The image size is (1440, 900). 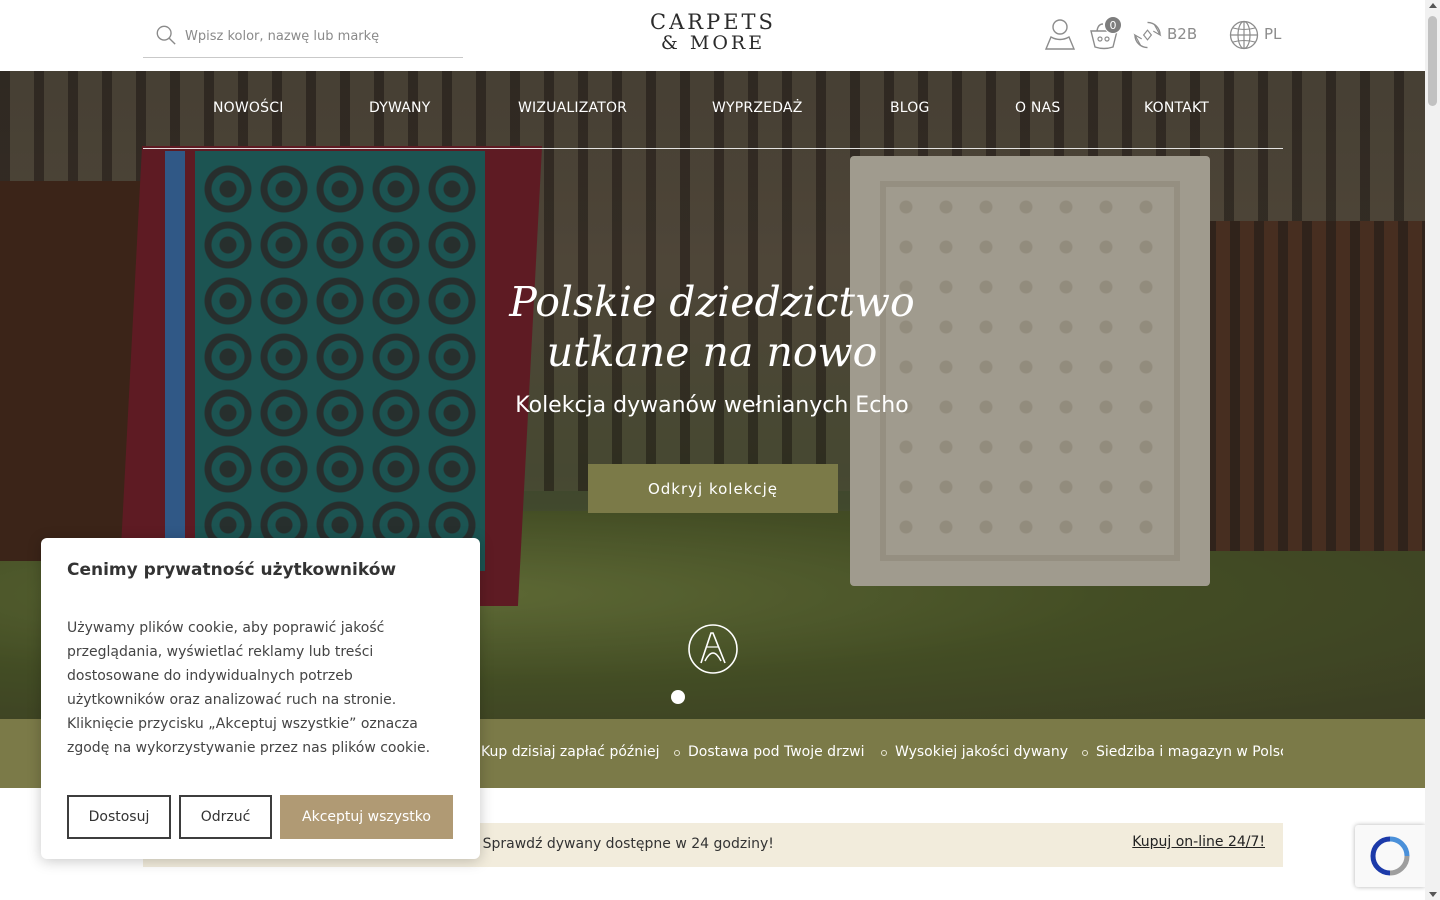 I want to click on benefit-quality: Wysokiej jakości dywany, so click(x=982, y=752).